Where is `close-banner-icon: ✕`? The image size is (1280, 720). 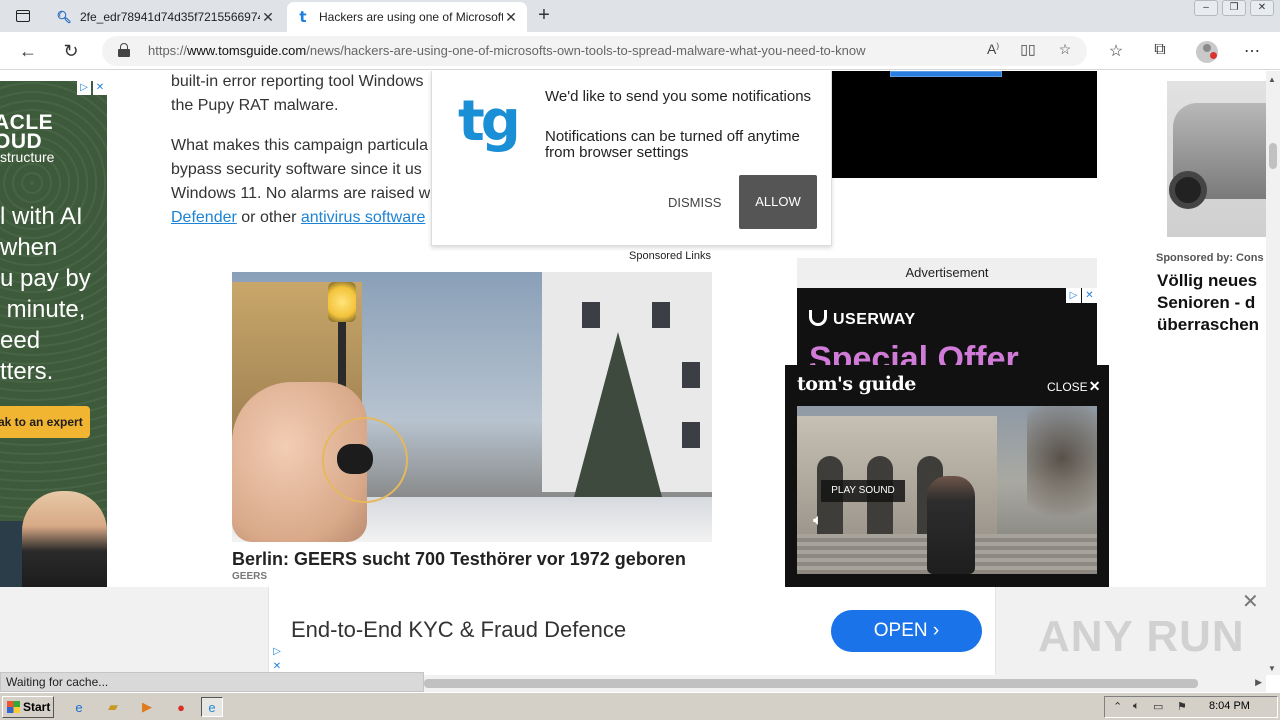
close-banner-icon: ✕ is located at coordinates (1250, 601).